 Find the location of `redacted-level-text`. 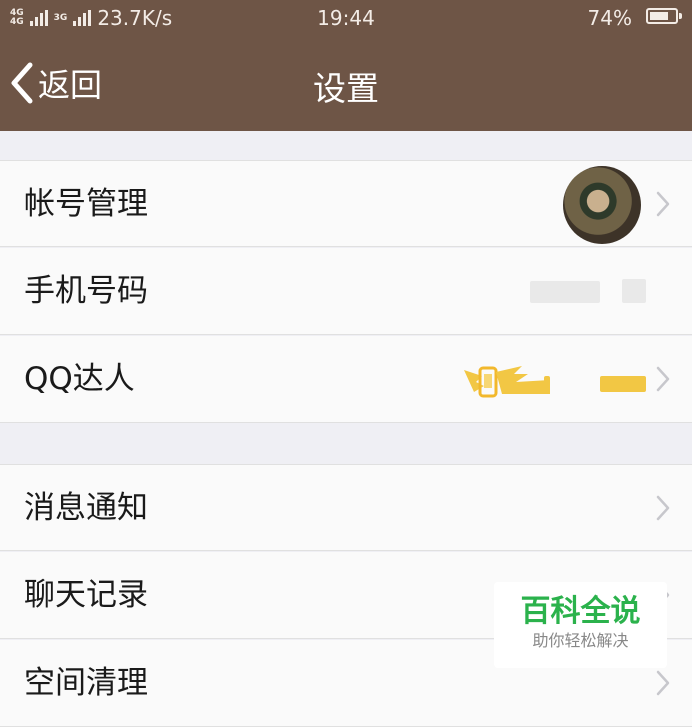

redacted-level-text is located at coordinates (623, 384).